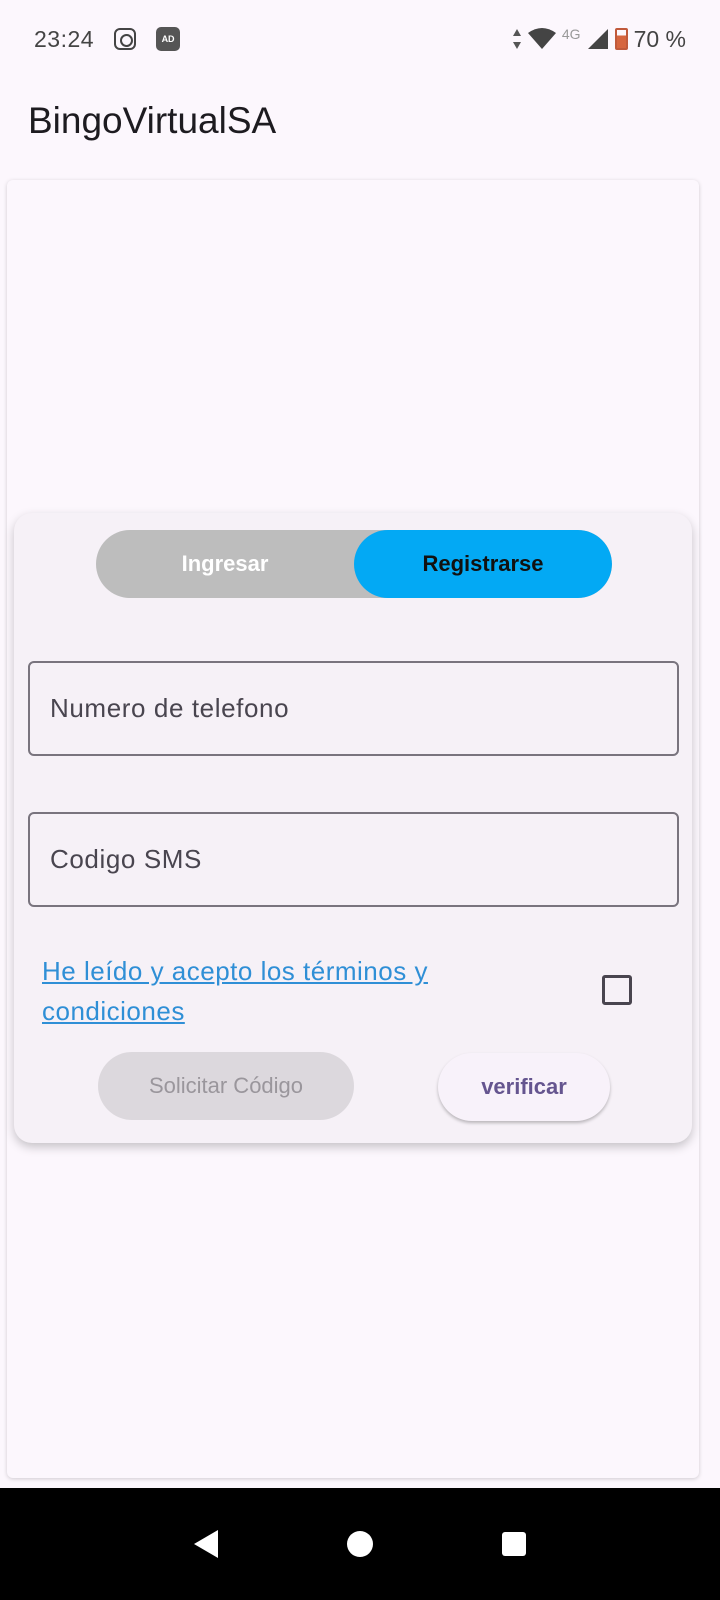 Image resolution: width=720 pixels, height=1600 pixels. Describe the element at coordinates (152, 120) in the screenshot. I see `app-title: BingoVirtualSA` at that location.